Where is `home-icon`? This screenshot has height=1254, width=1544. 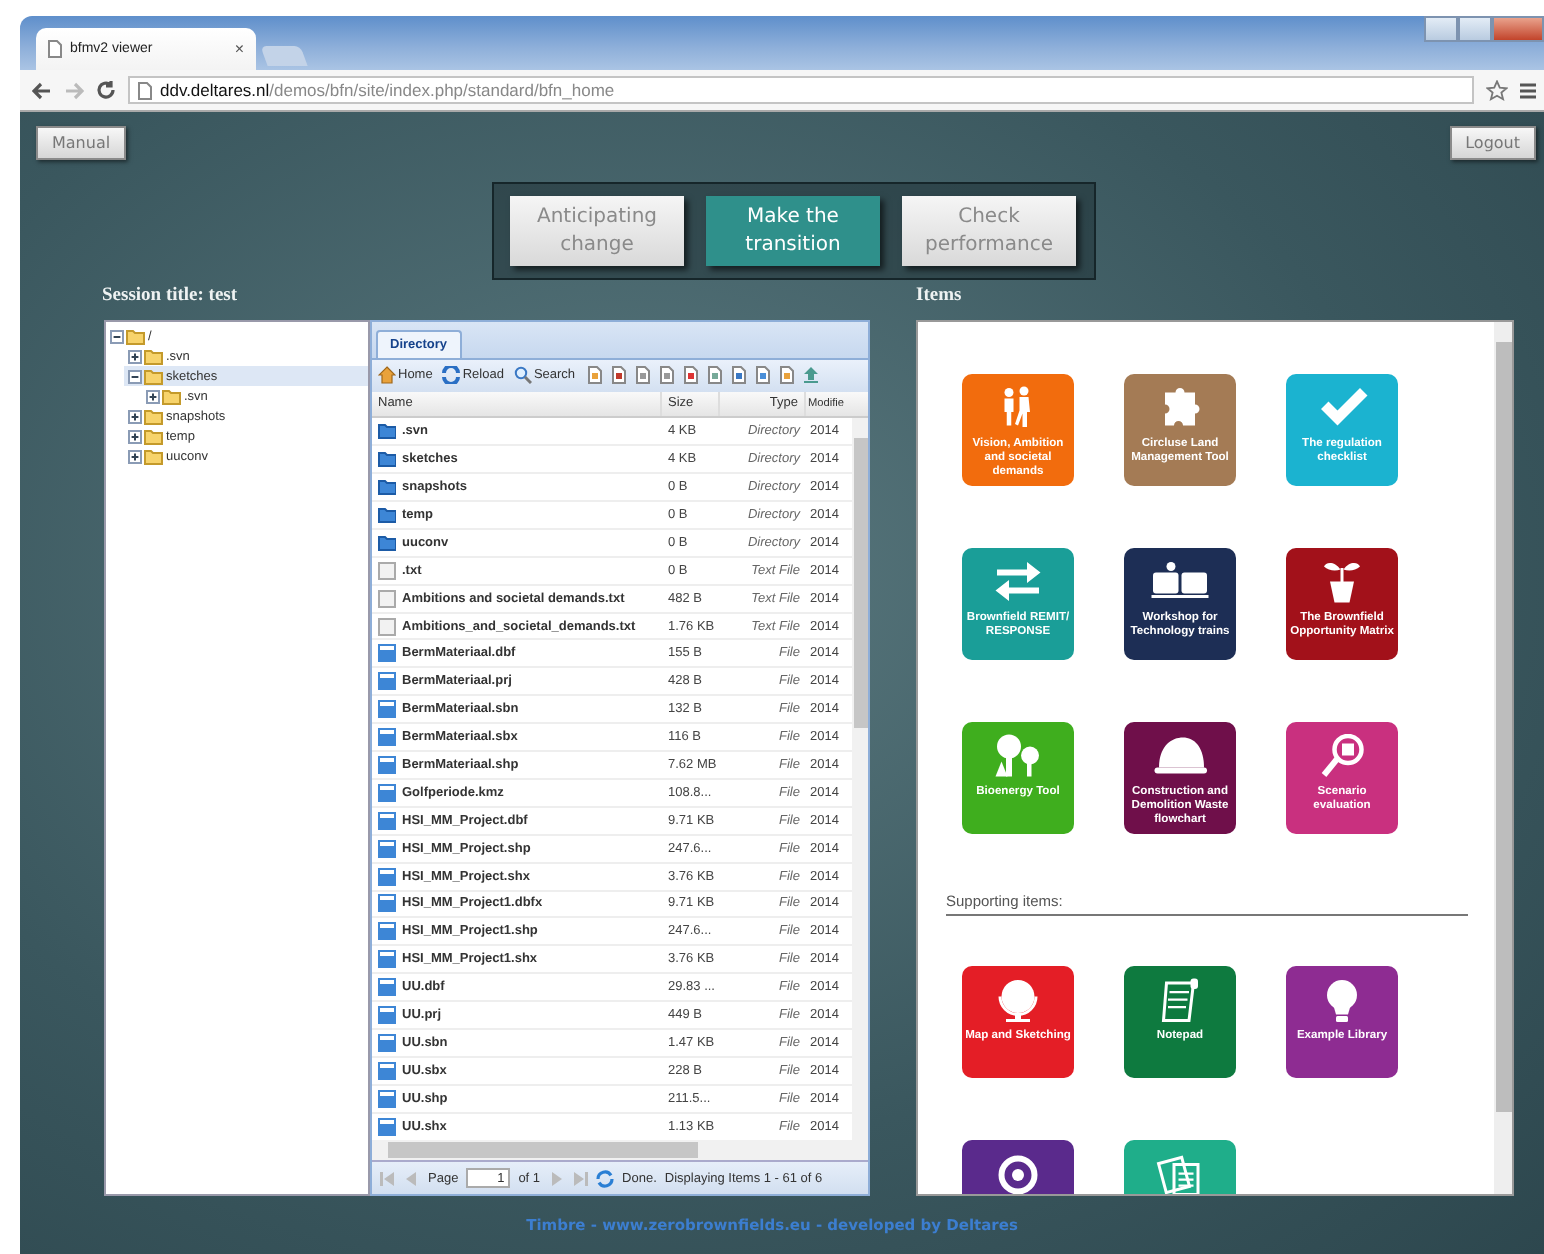
home-icon is located at coordinates (387, 375).